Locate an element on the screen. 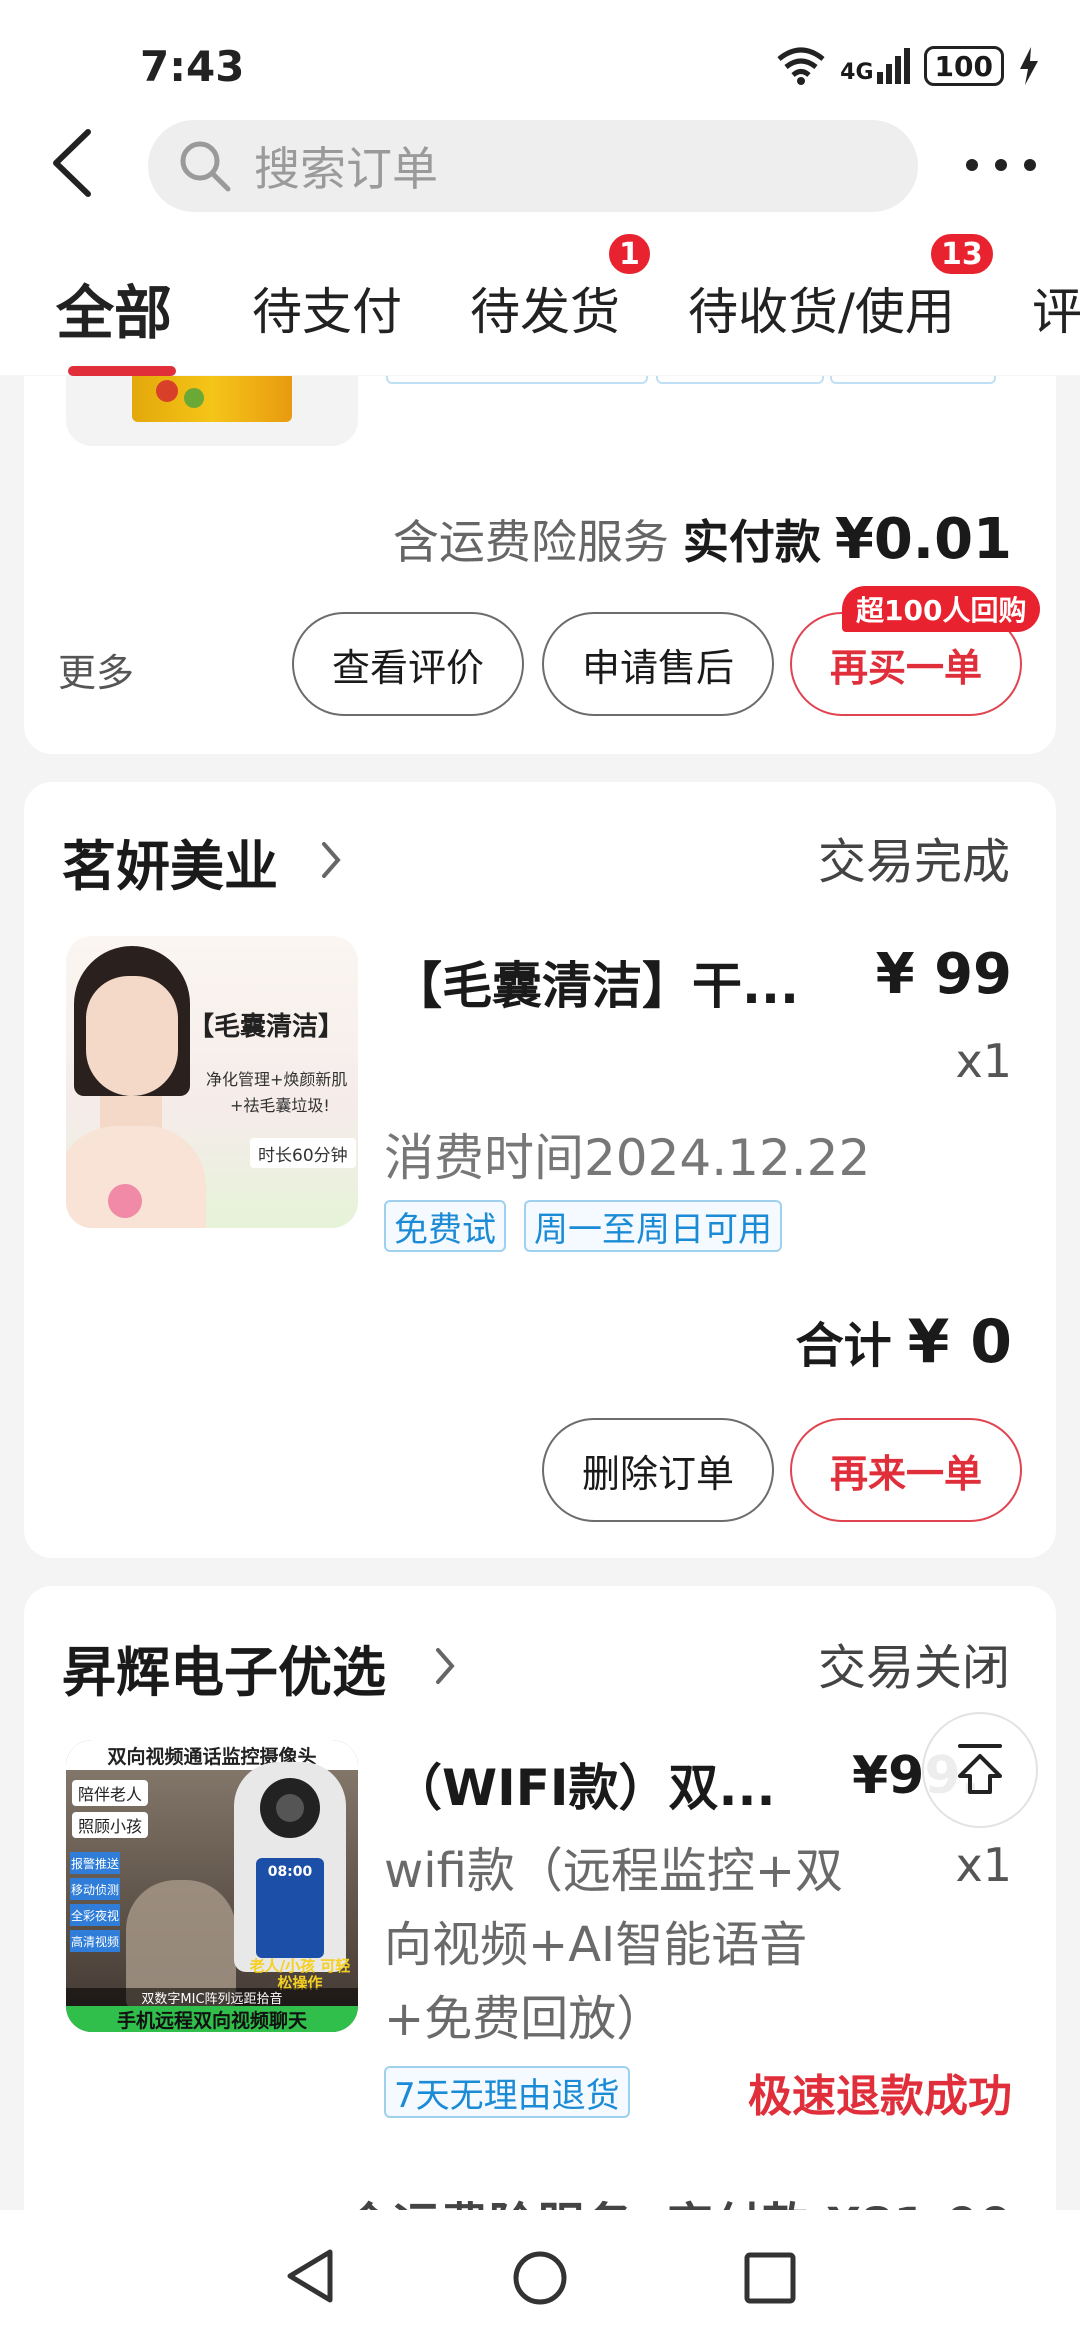  battery-indicator: 100 is located at coordinates (963, 66).